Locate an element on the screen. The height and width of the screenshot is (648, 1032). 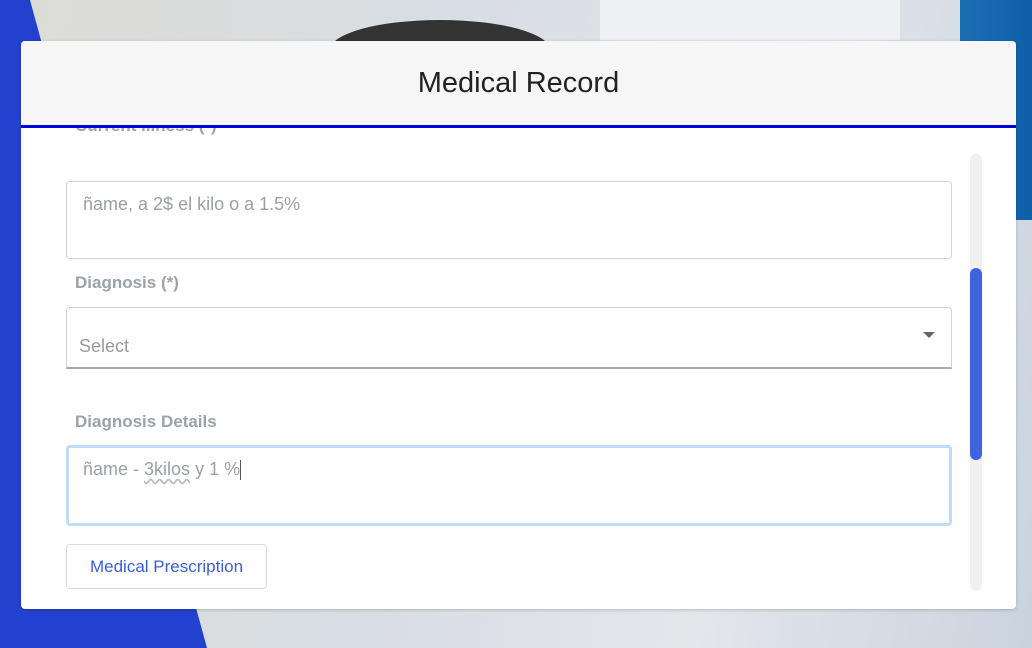
medical-prescription-button: Medical Prescription is located at coordinates (166, 566).